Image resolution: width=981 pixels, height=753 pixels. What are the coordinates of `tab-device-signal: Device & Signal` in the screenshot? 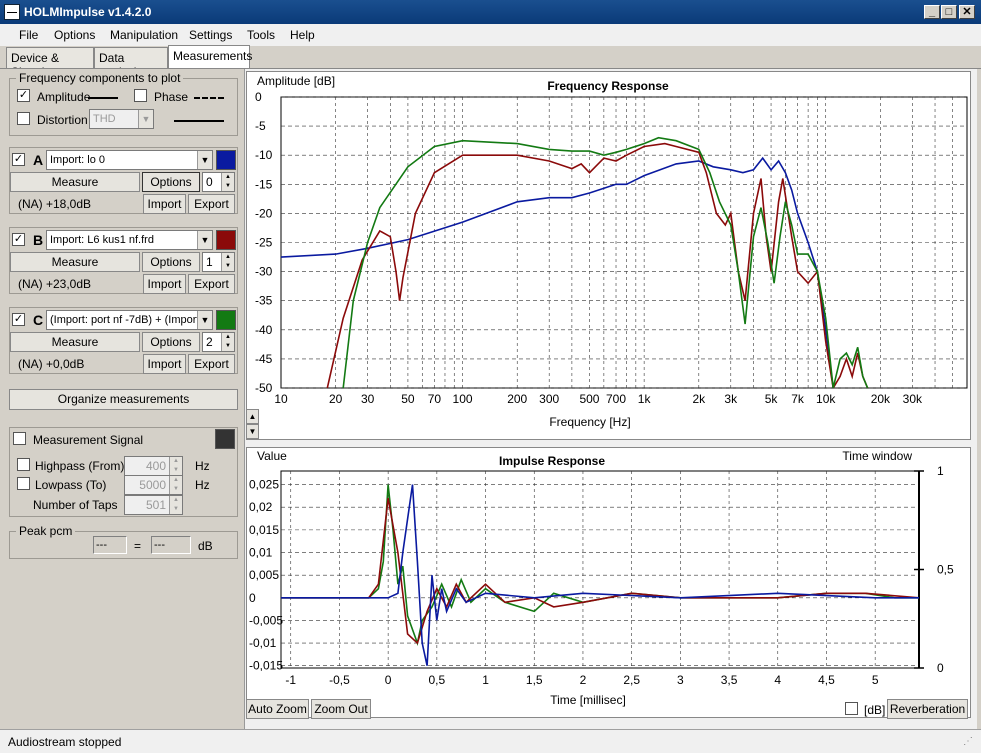 It's located at (50, 63).